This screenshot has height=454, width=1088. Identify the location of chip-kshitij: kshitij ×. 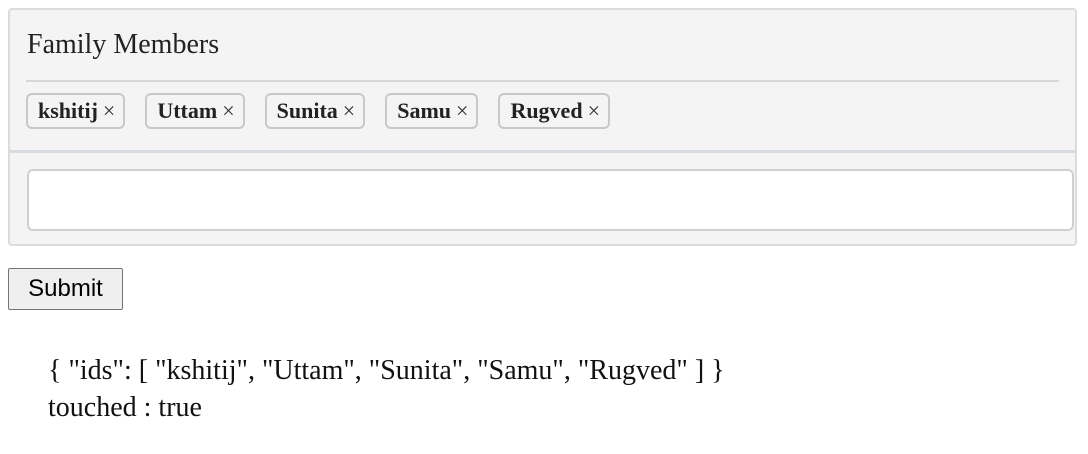
(76, 111).